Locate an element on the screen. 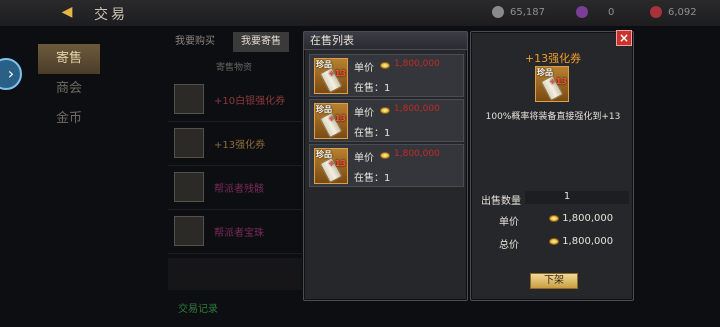 Image resolution: width=720 pixels, height=327 pixels. item-label: +13强化券 is located at coordinates (240, 145).